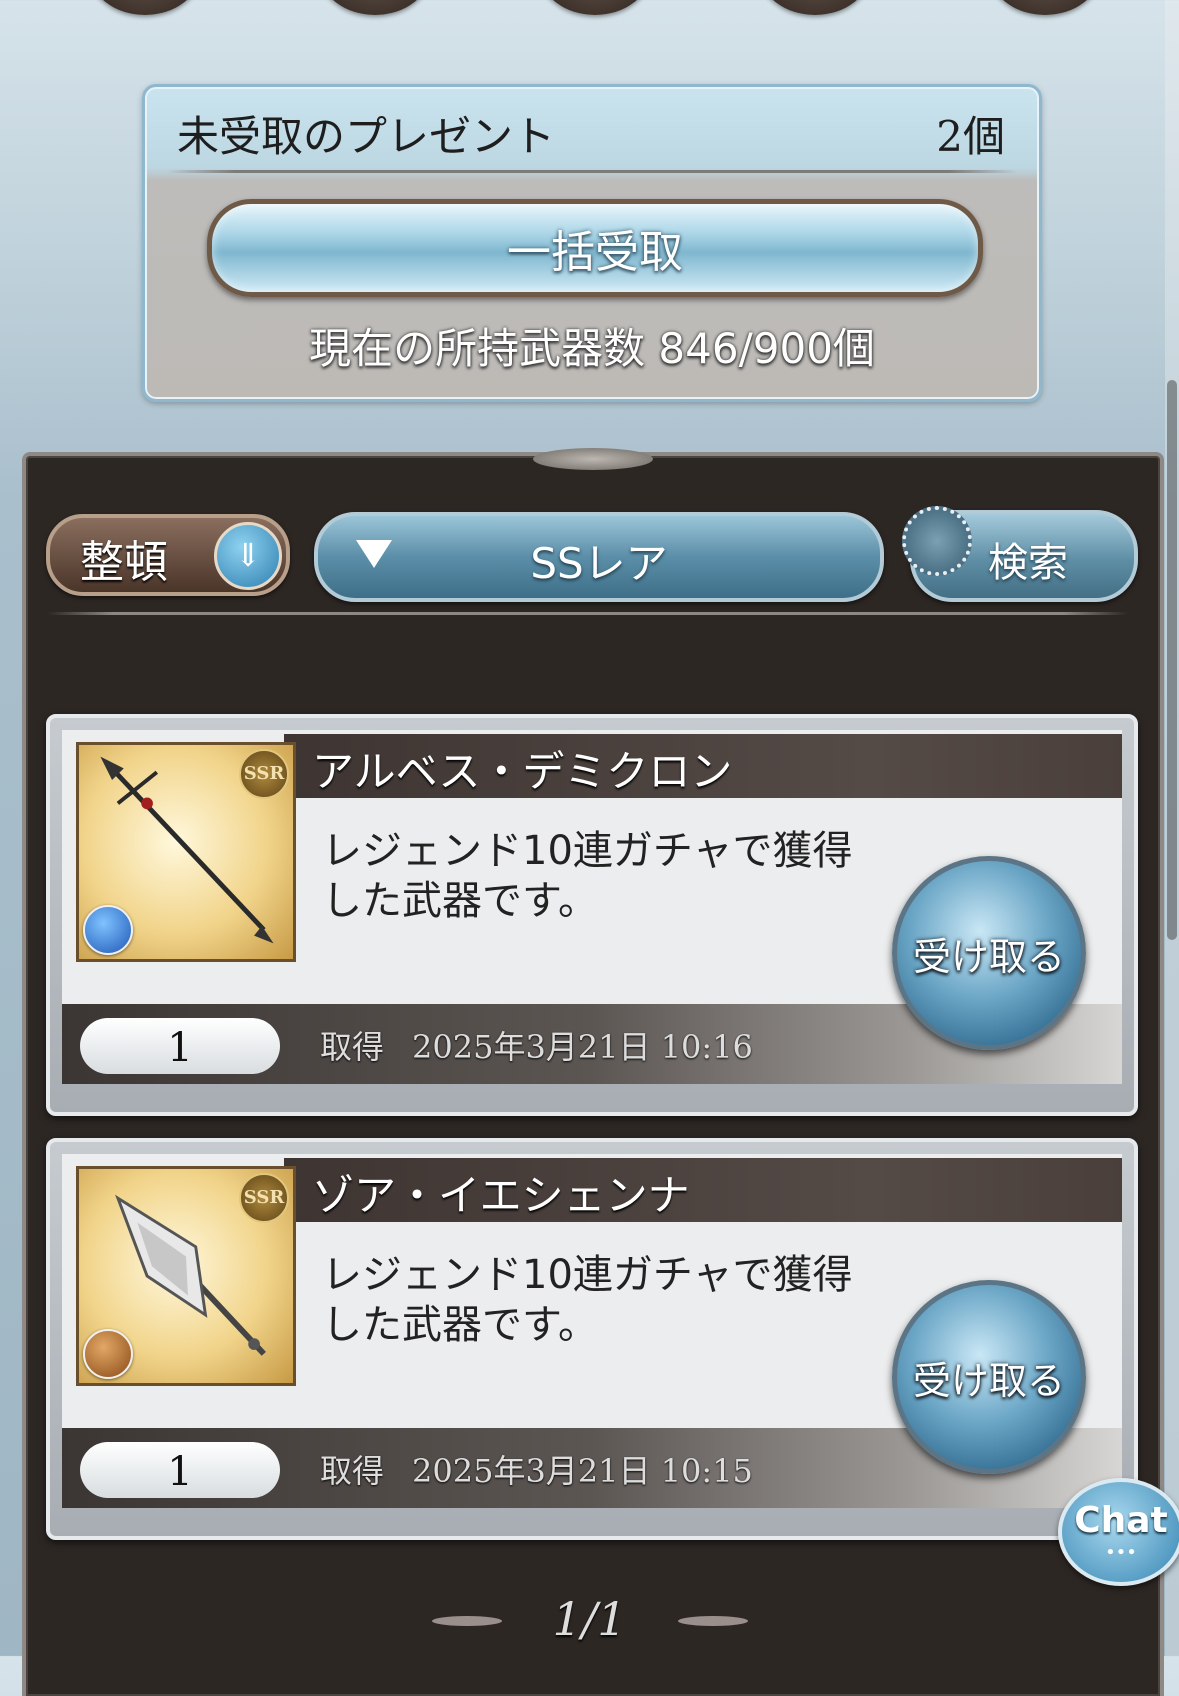  I want to click on pagination-label: 1/1, so click(589, 1619).